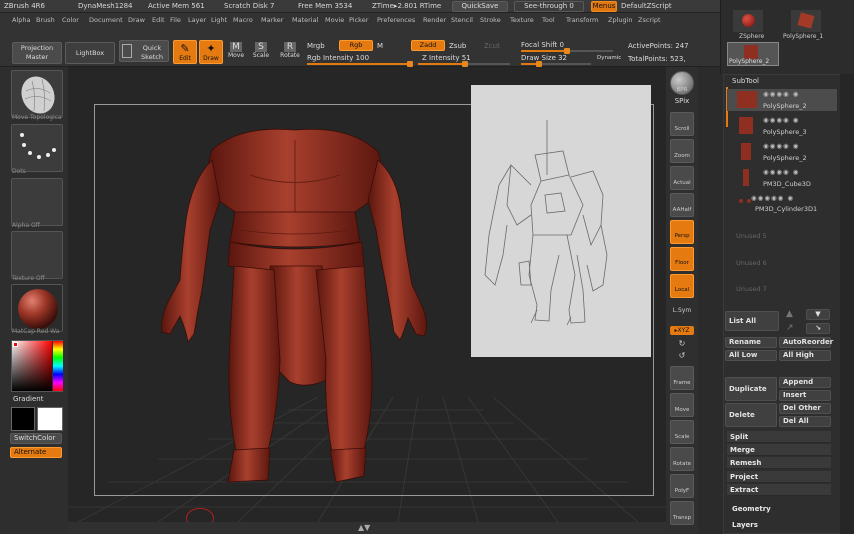  I want to click on rotate-y-icon: ↻, so click(682, 343).